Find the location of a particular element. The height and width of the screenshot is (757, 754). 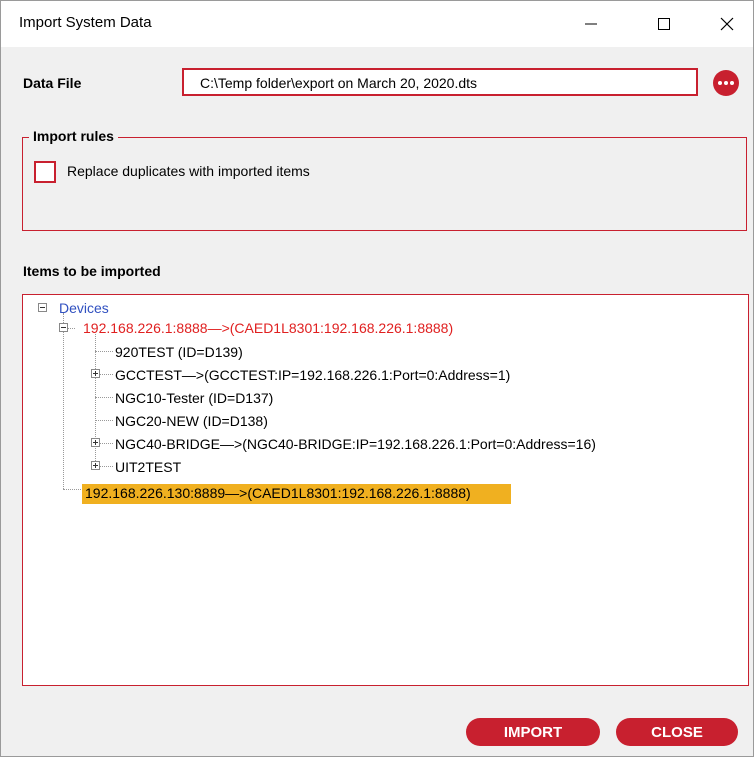

minimize-icon is located at coordinates (591, 24).